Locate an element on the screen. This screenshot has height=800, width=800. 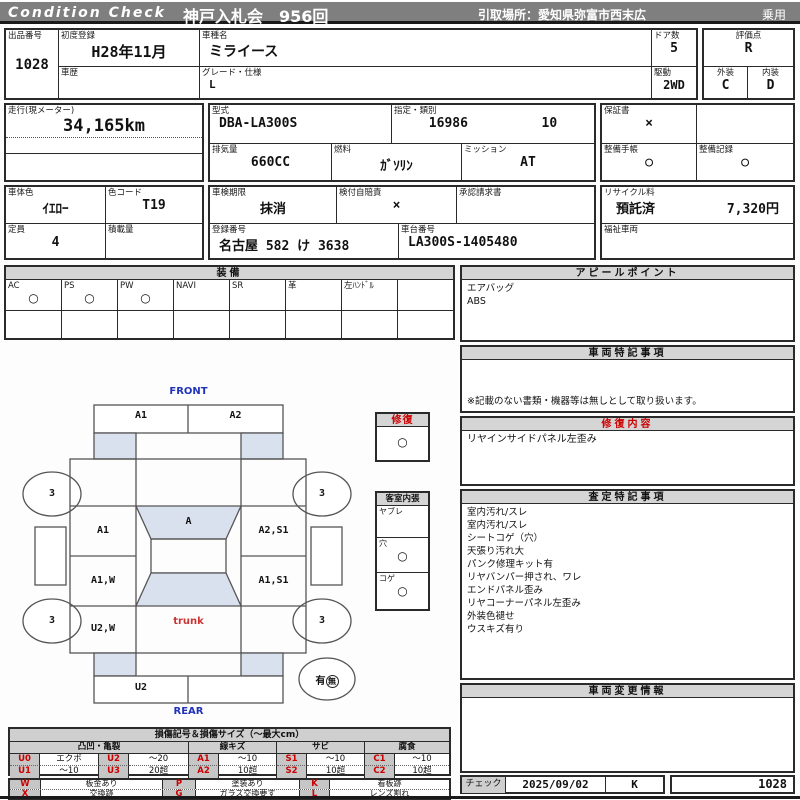
model-name-cell: 車種名 ミライース is located at coordinates (426, 48).